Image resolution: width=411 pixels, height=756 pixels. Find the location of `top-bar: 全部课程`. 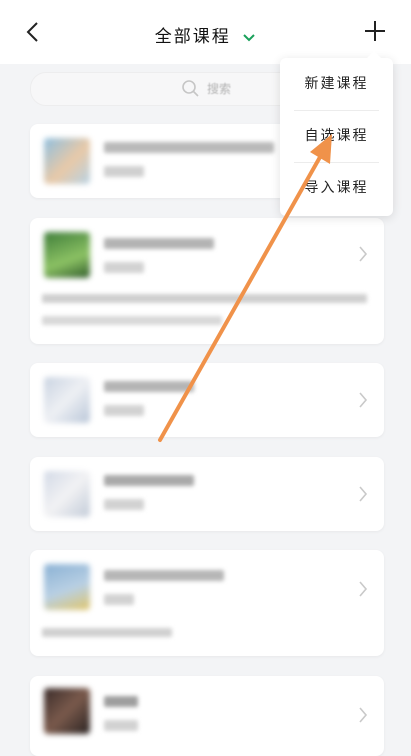

top-bar: 全部课程 is located at coordinates (205, 32).